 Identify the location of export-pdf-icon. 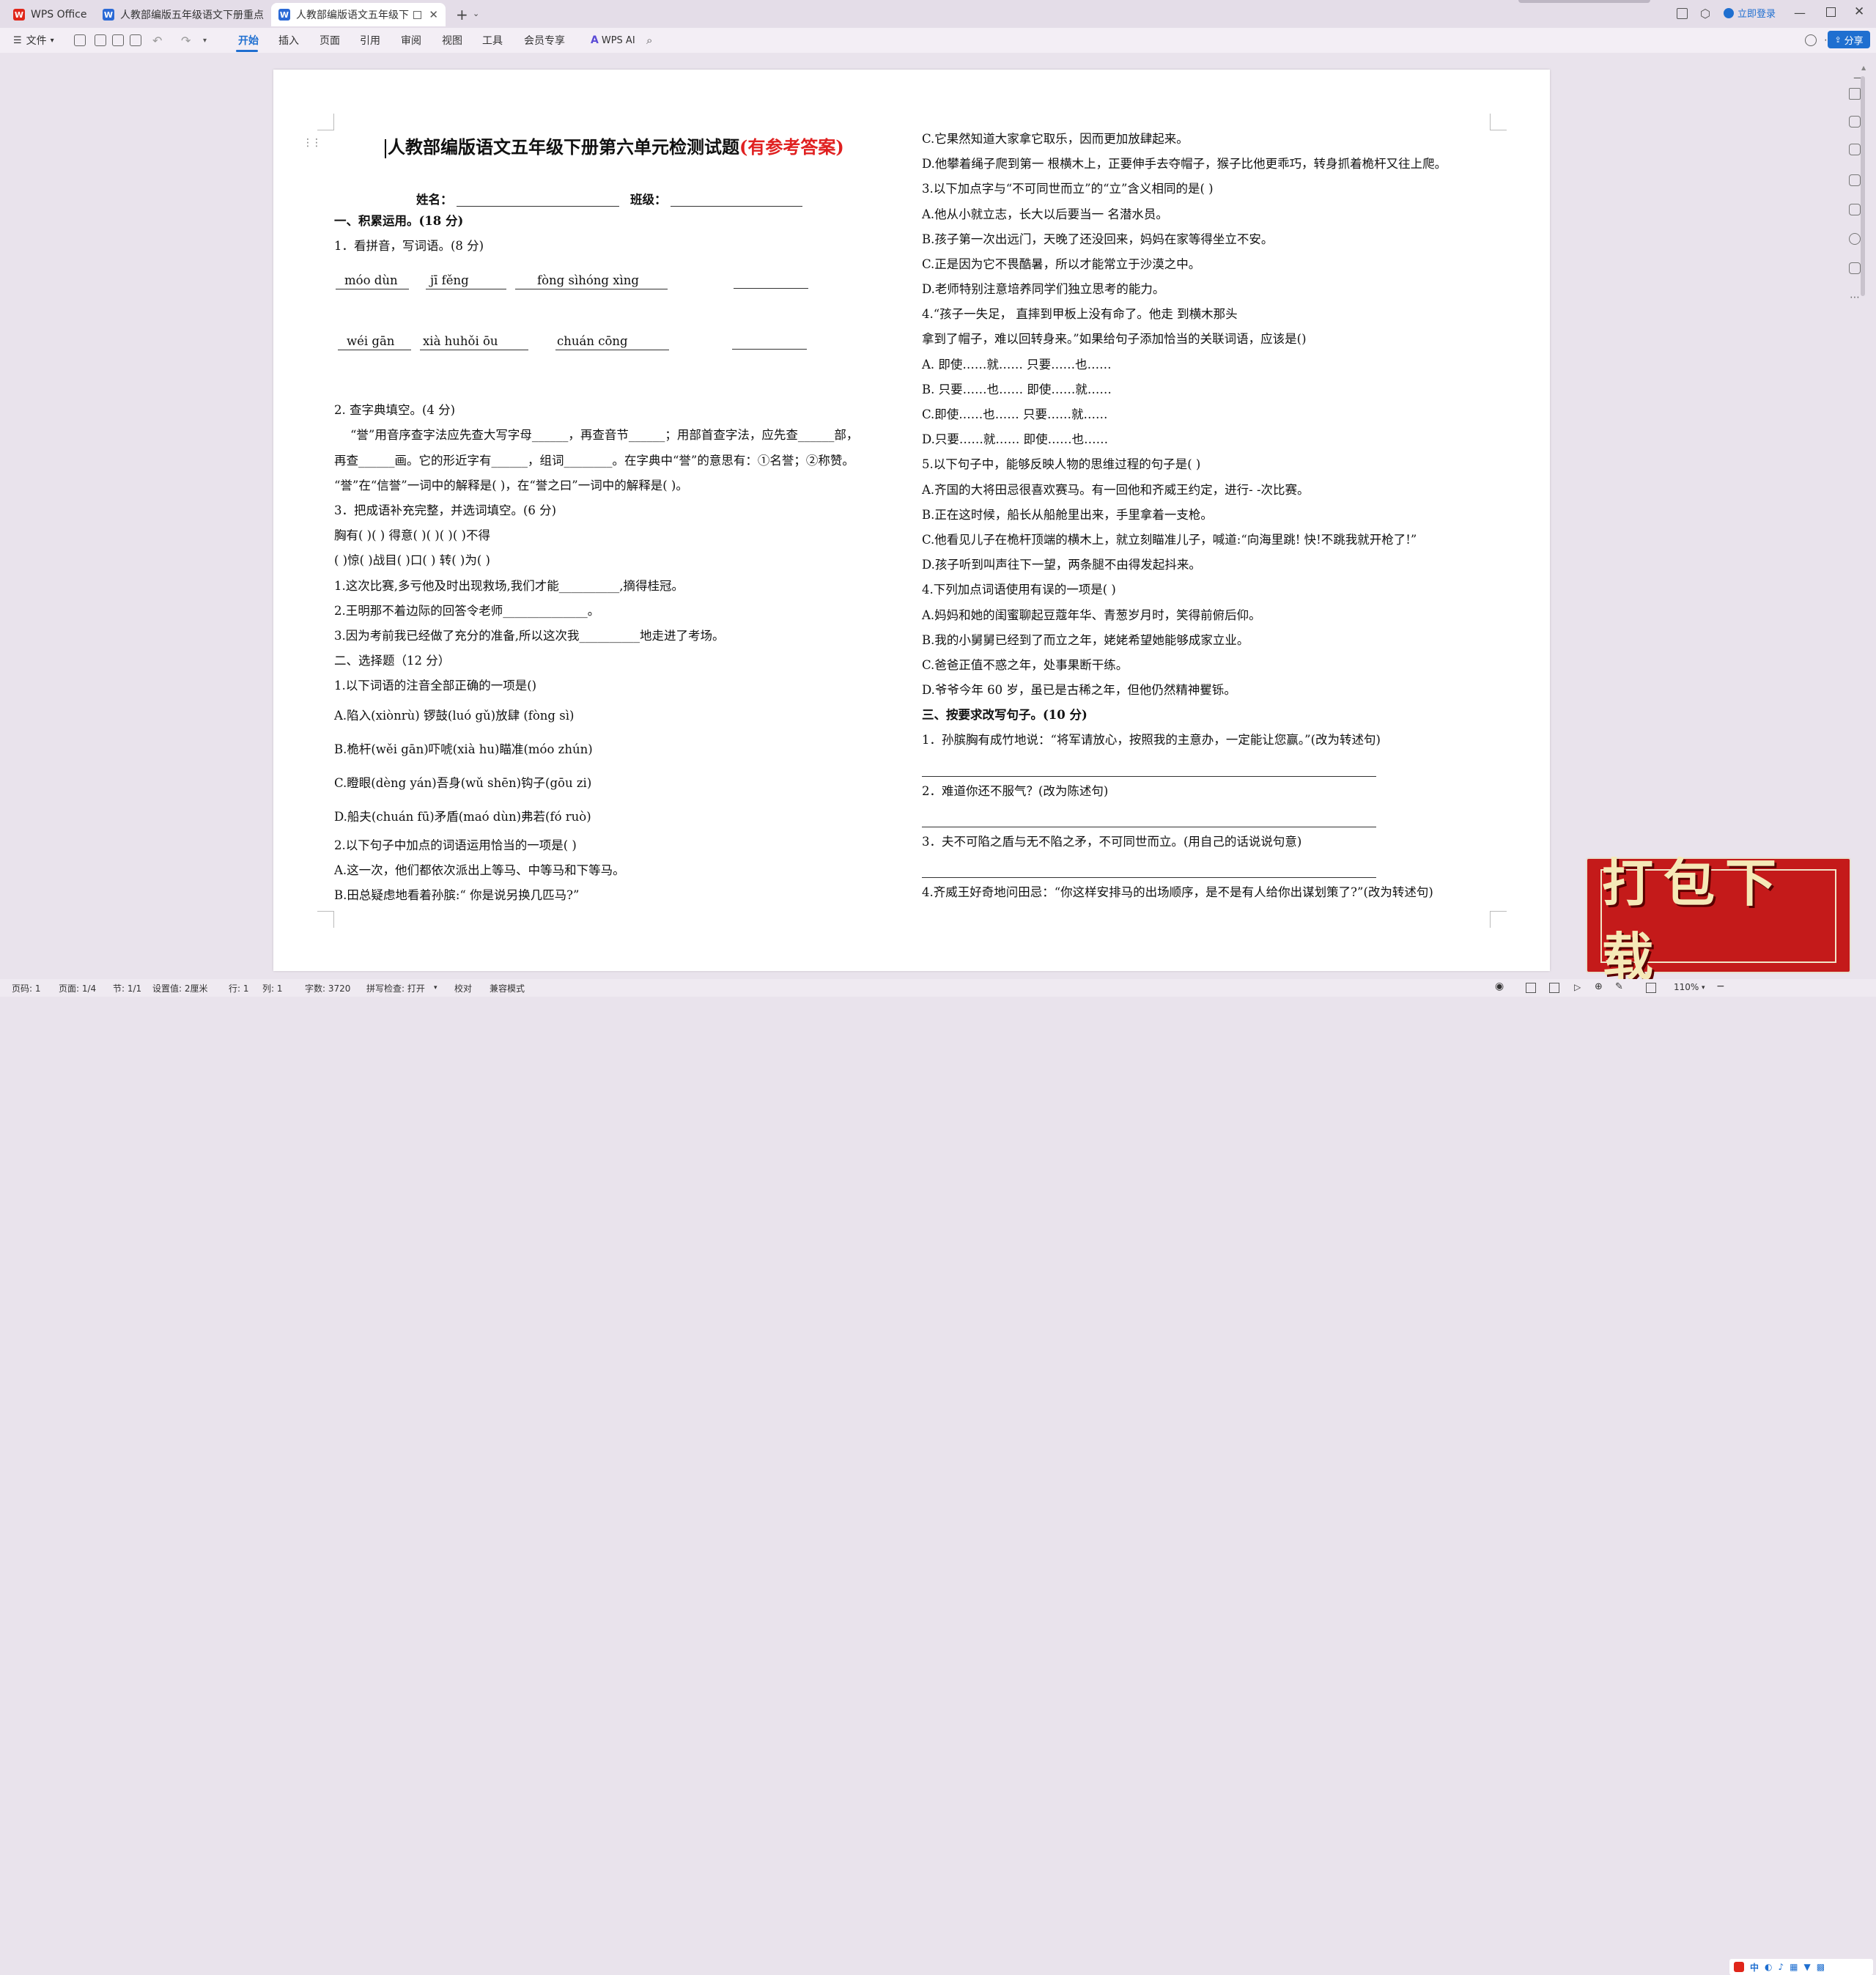
(100, 40).